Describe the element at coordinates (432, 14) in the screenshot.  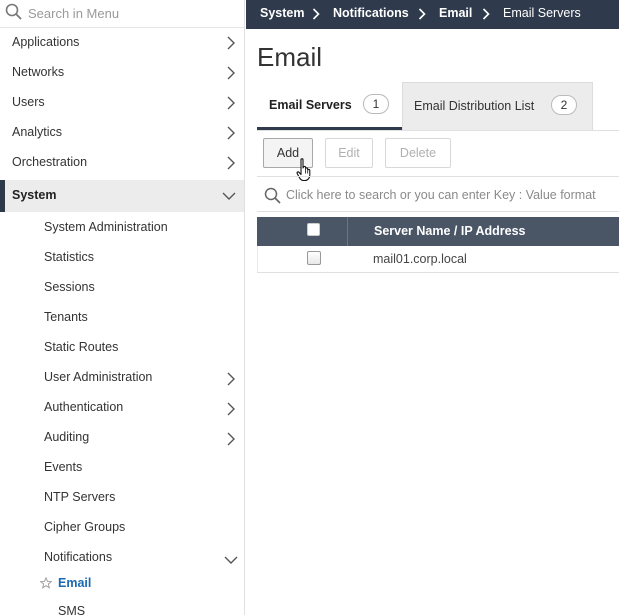
I see `breadcrumb: System Notifications Email Email Servers` at that location.